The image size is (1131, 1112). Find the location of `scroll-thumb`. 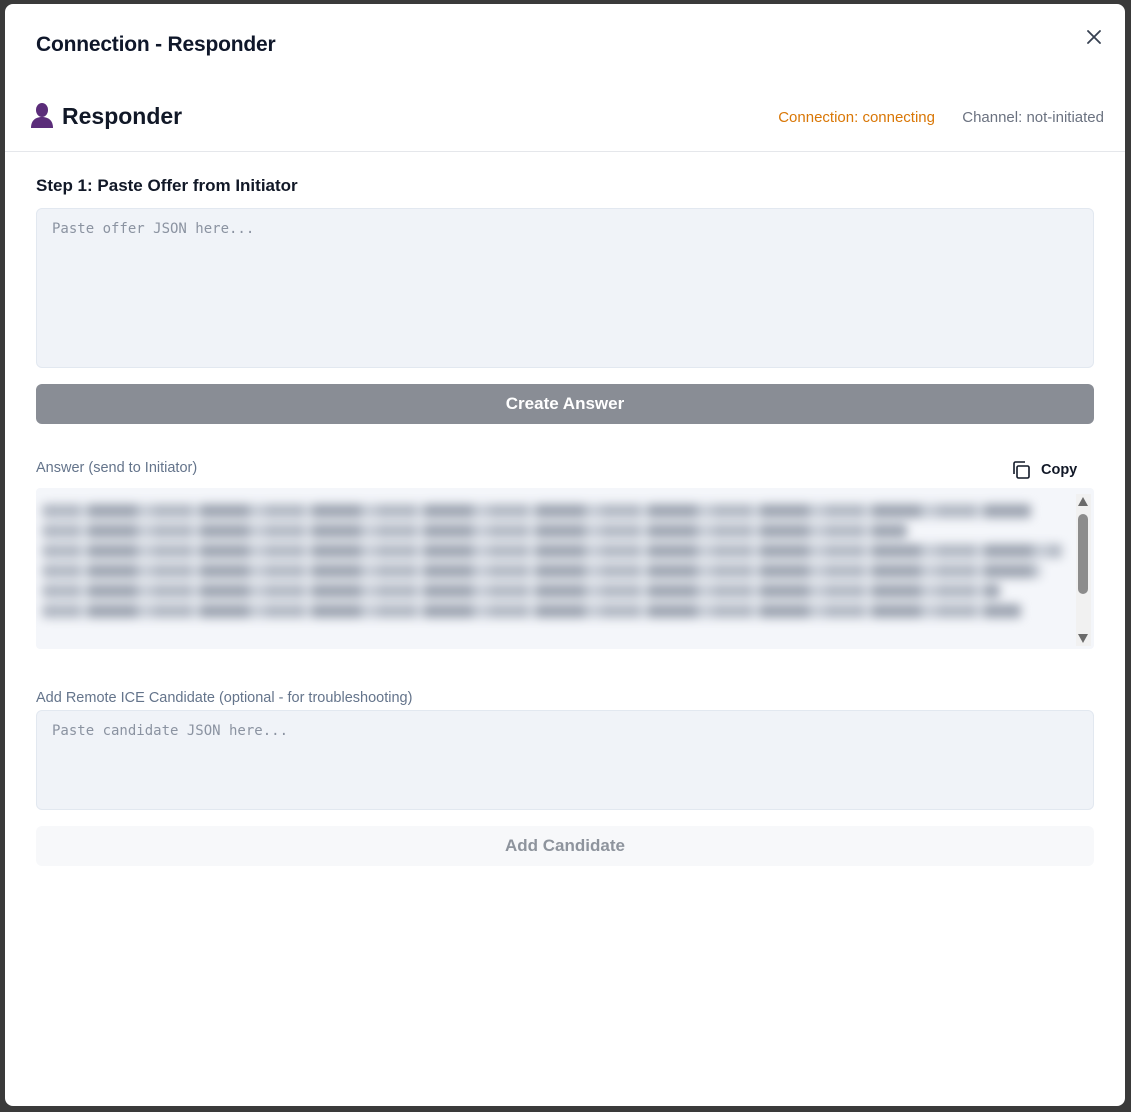

scroll-thumb is located at coordinates (1083, 554).